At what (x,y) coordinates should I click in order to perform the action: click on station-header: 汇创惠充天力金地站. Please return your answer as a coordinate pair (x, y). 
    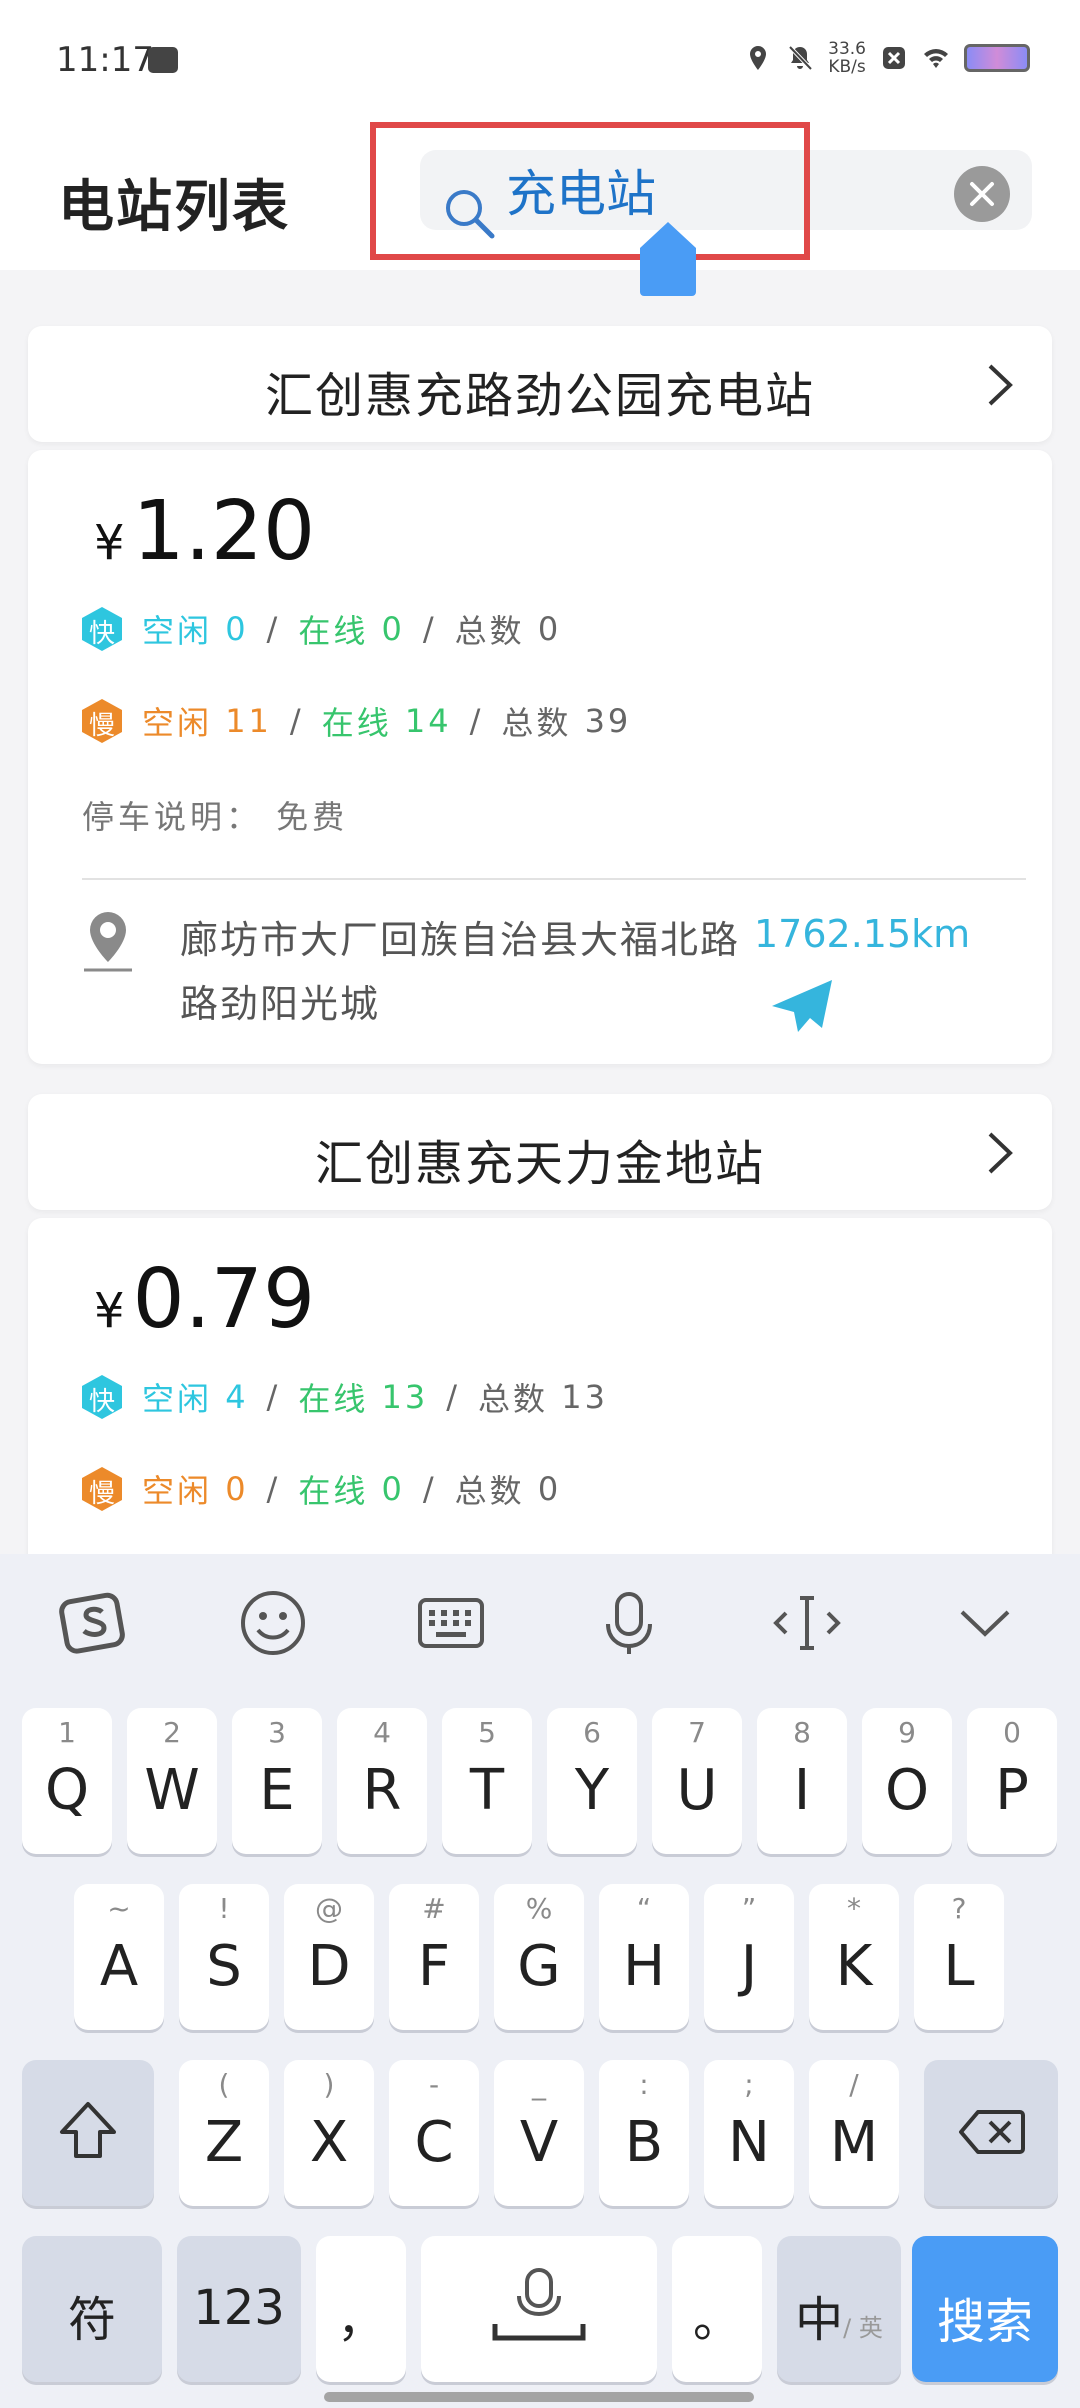
    Looking at the image, I should click on (540, 1152).